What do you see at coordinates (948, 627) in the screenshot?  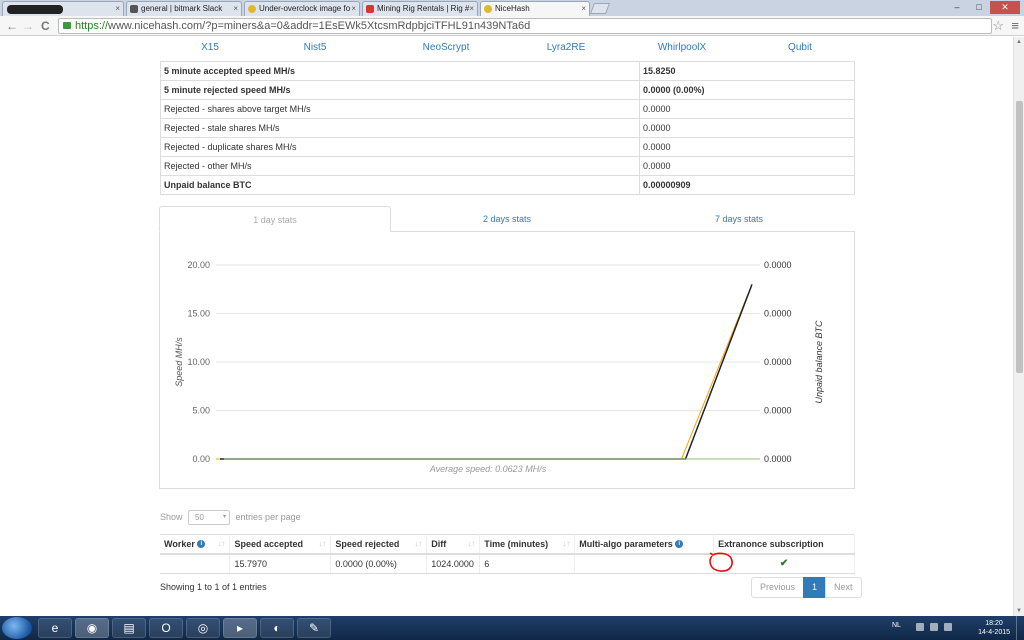 I see `volume-icon` at bounding box center [948, 627].